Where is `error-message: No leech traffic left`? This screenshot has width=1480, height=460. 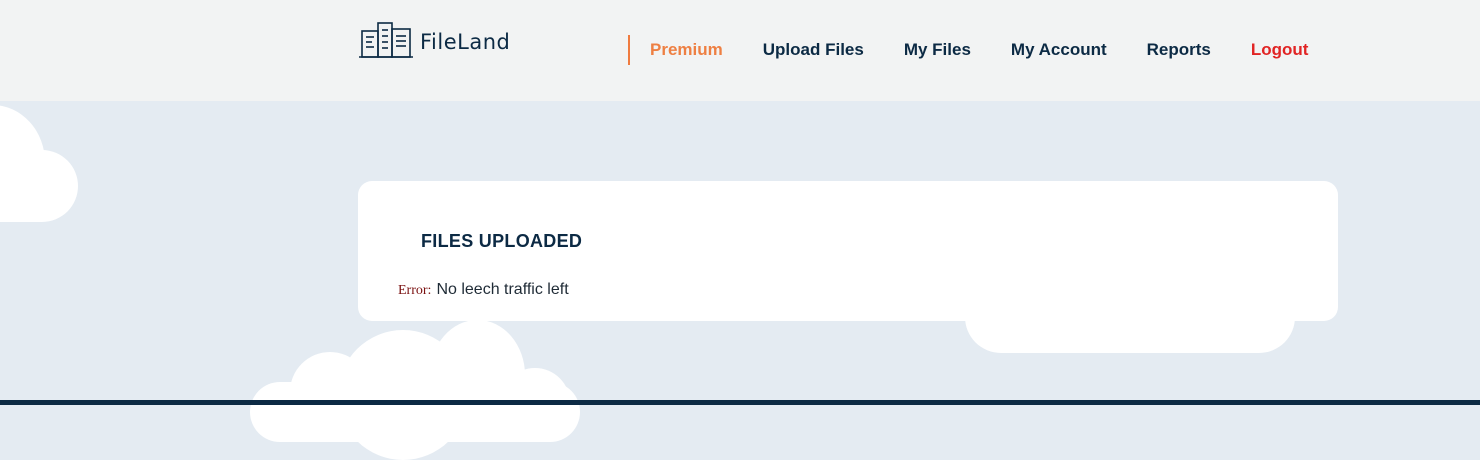
error-message: No leech traffic left is located at coordinates (502, 289).